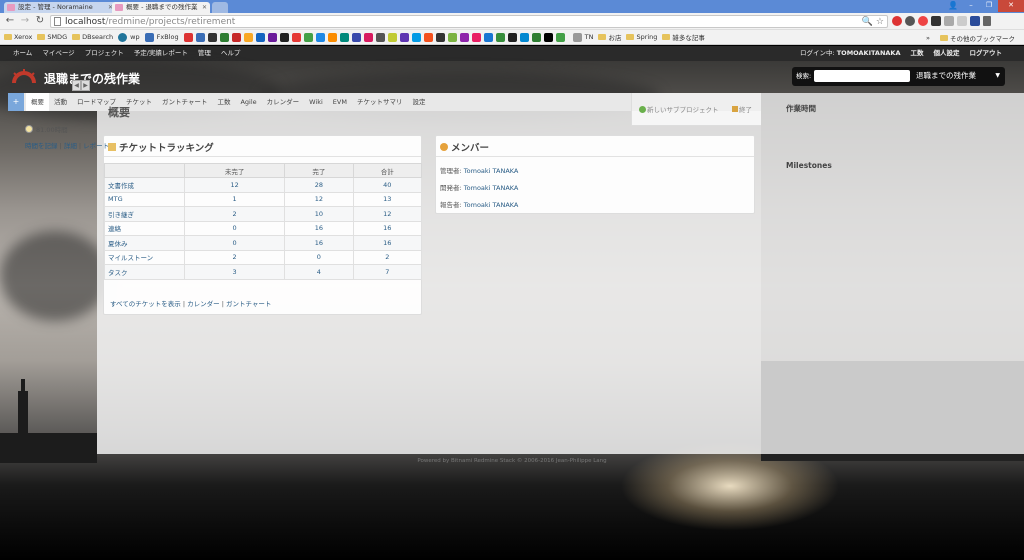  Describe the element at coordinates (387, 272) in the screenshot. I see `total-count-link: 7` at that location.